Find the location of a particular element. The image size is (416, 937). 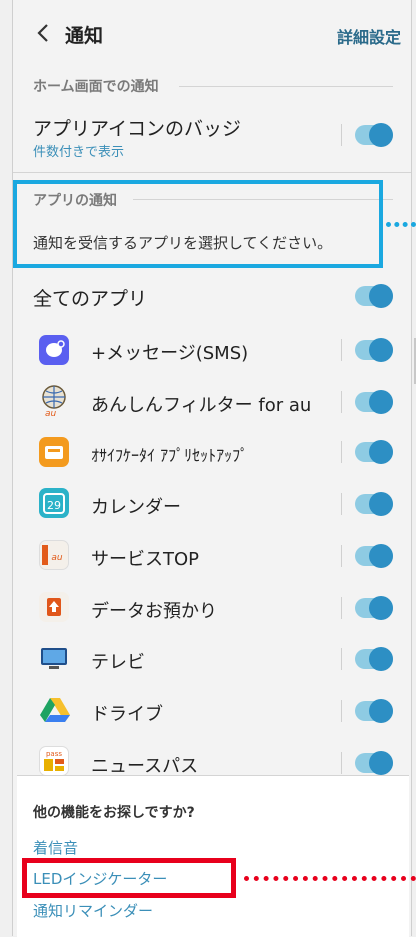

all-apps-label: 全てのアプリ is located at coordinates (90, 299).